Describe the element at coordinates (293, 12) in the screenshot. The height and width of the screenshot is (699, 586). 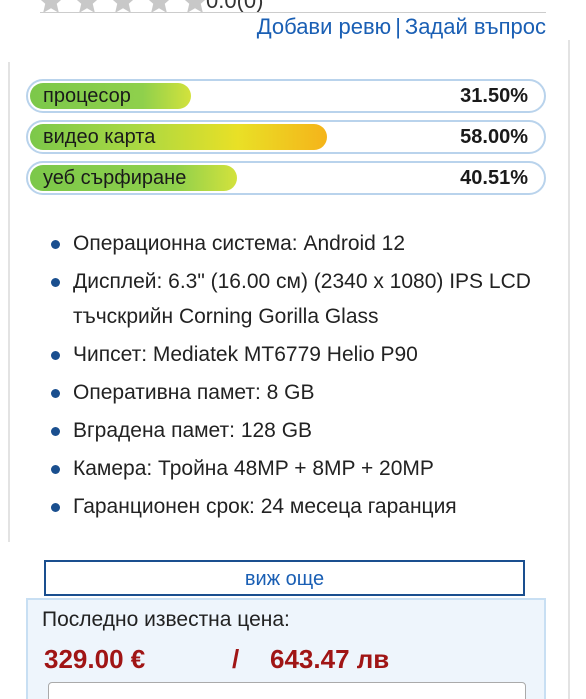
I see `divider` at that location.